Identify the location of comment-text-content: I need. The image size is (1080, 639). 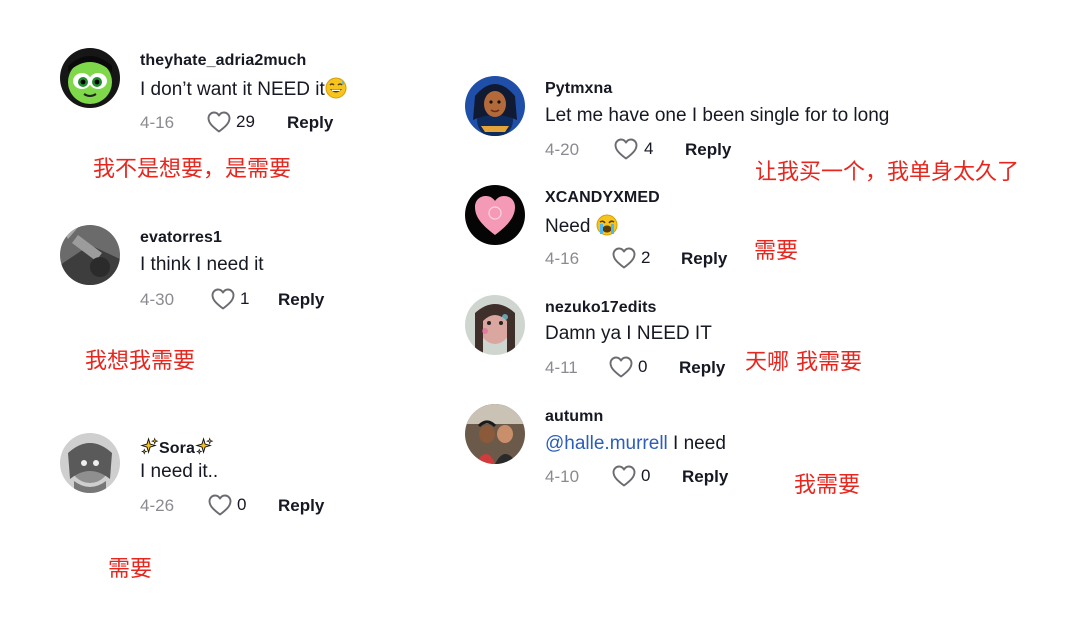
(696, 443).